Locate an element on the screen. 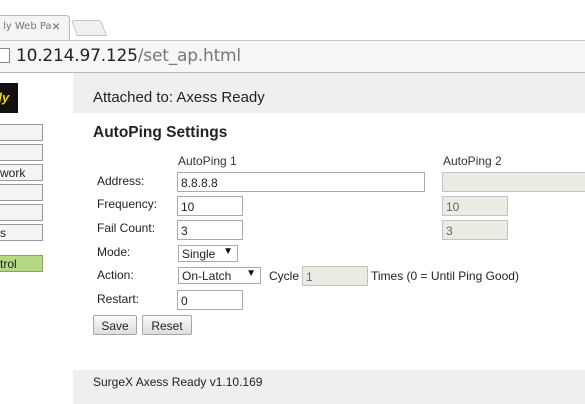  restart-label: Restart: is located at coordinates (118, 299).